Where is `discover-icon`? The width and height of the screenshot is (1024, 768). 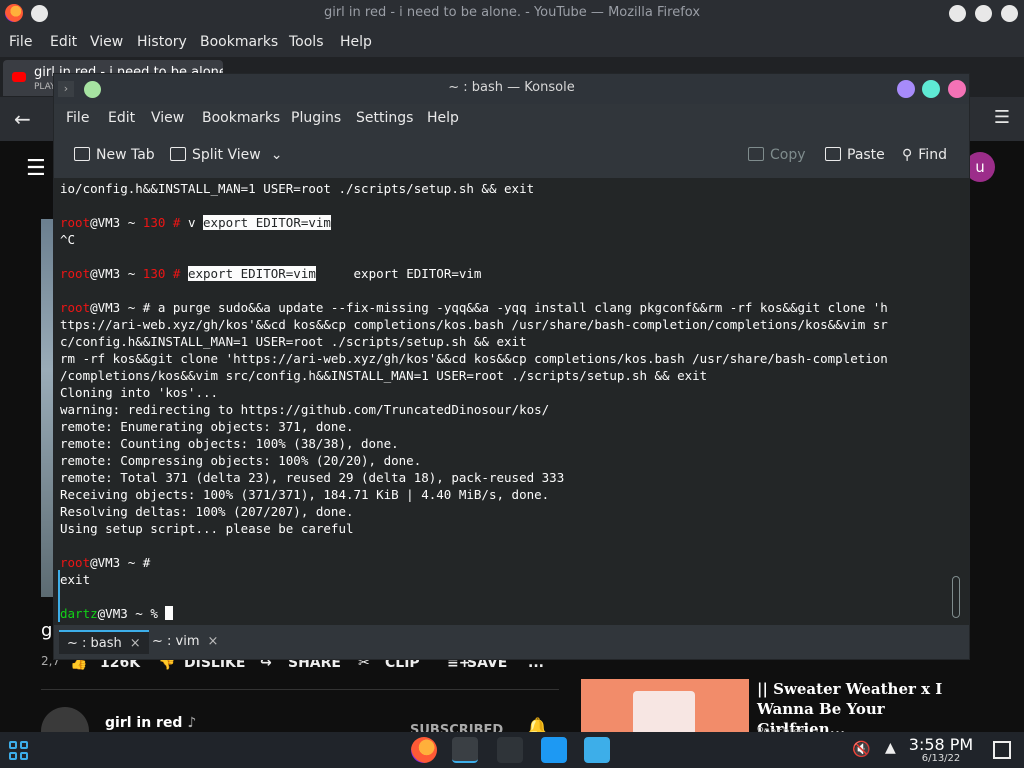 discover-icon is located at coordinates (554, 750).